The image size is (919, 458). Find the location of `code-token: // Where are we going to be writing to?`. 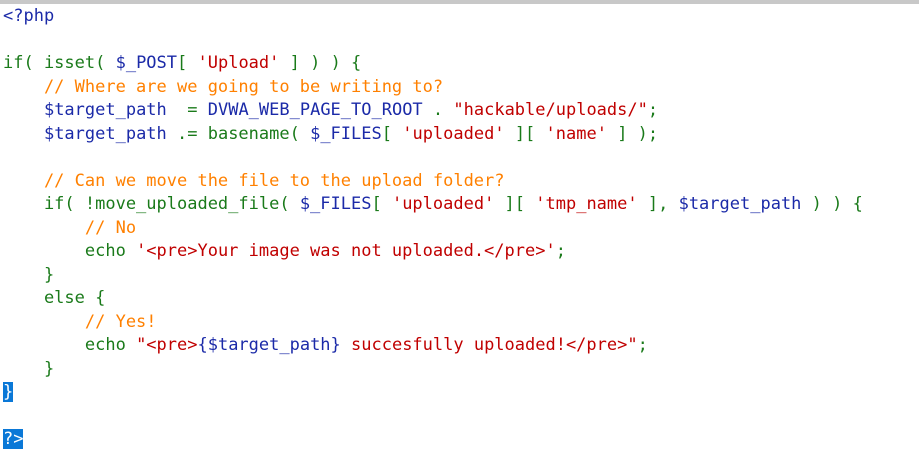

code-token: // Where are we going to be writing to? is located at coordinates (223, 86).